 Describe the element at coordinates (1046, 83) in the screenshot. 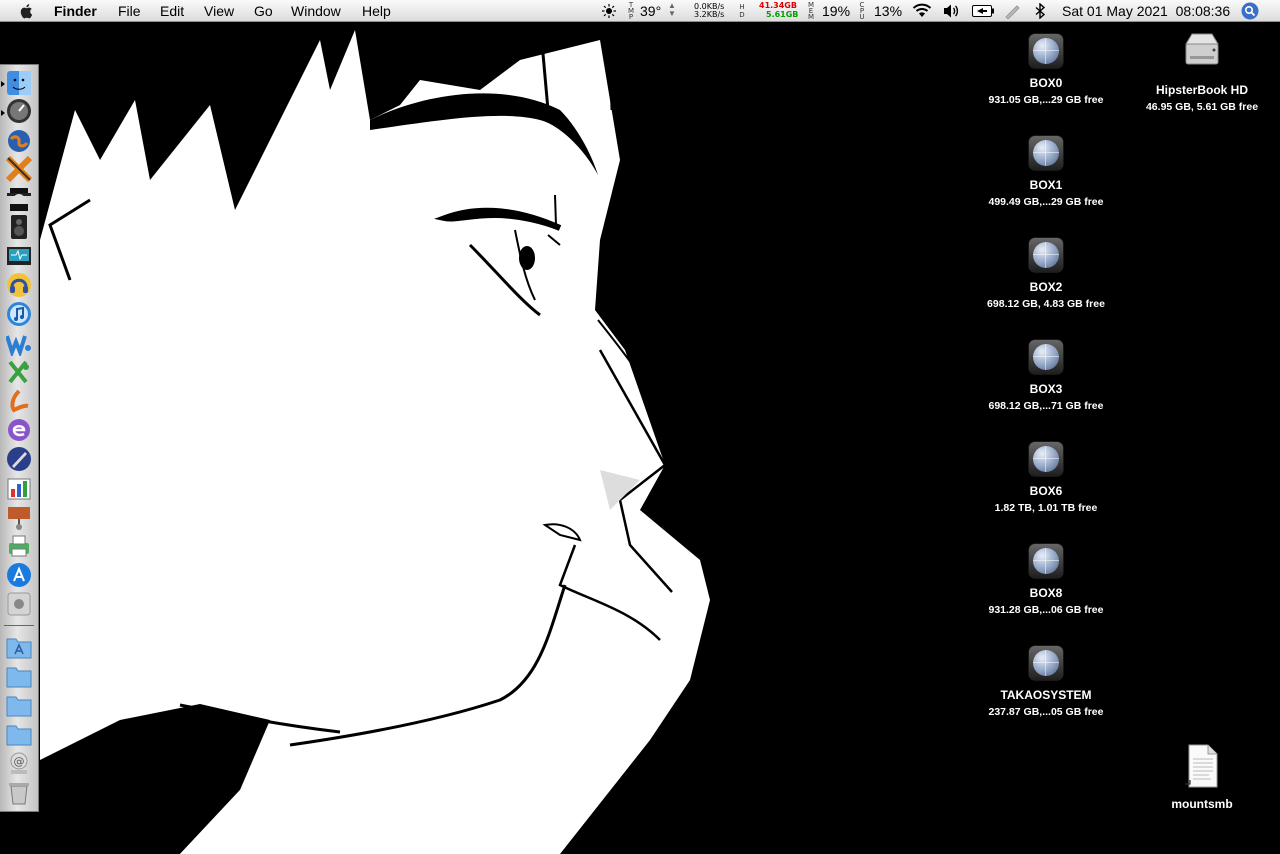

I see `volume-name: BOX0` at that location.